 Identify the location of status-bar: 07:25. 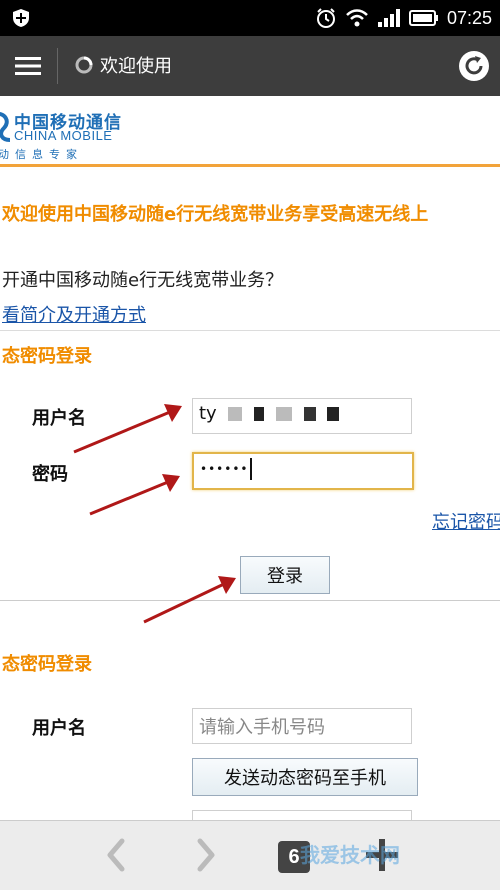
(250, 18).